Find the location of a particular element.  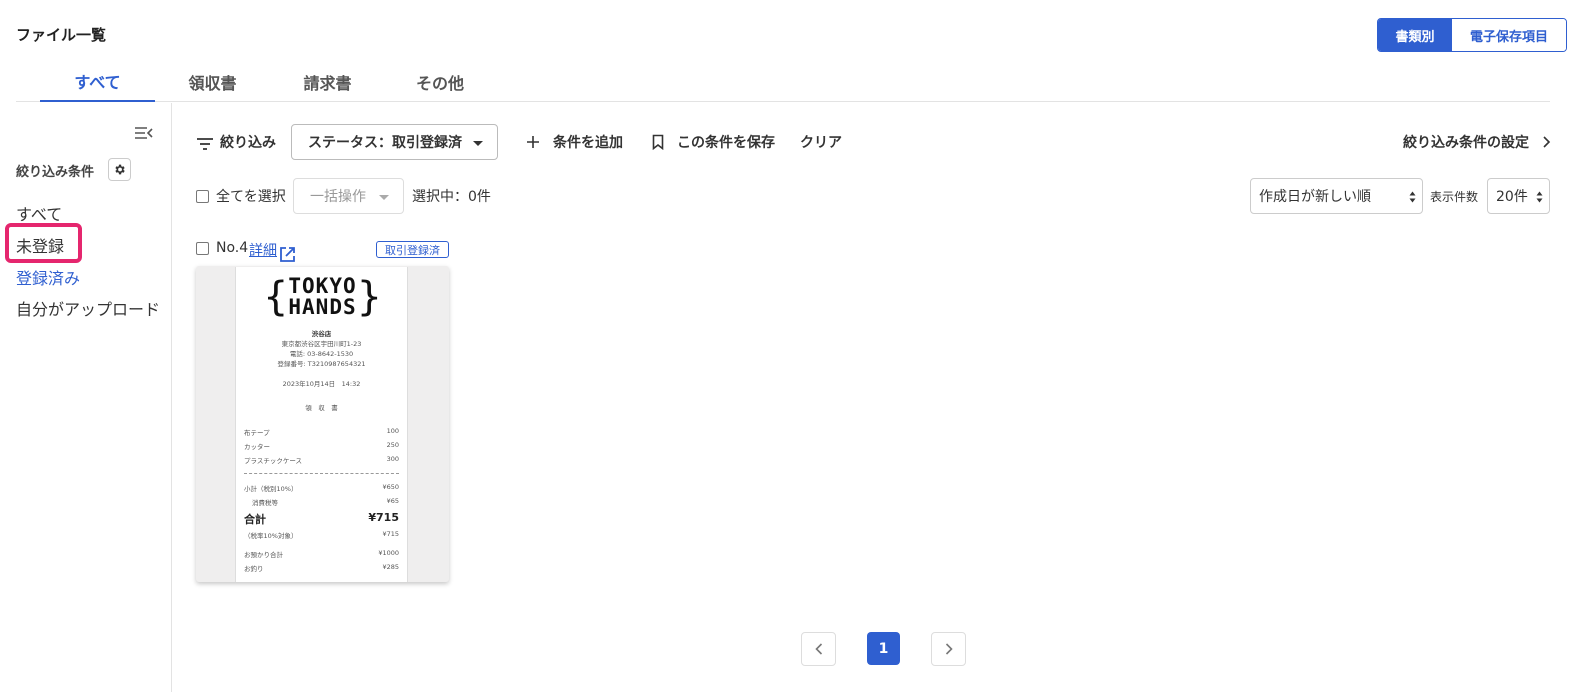

page-number-current: 1 is located at coordinates (883, 648).